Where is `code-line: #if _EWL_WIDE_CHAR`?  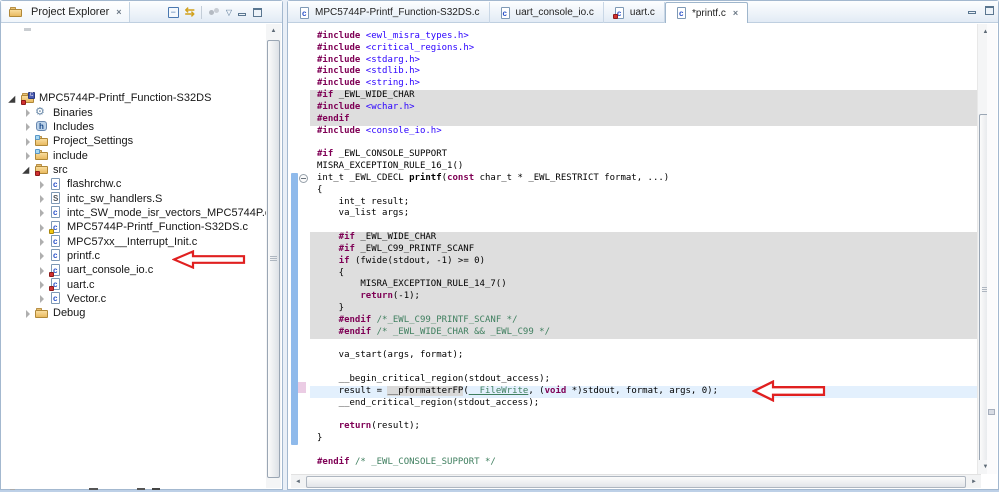
code-line: #if _EWL_WIDE_CHAR is located at coordinates (643, 96).